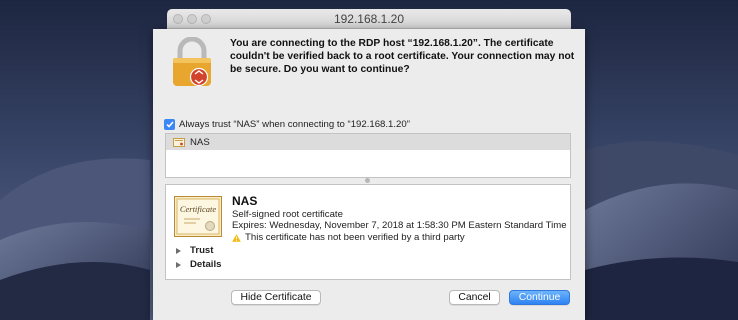 The image size is (738, 320). I want to click on details-disclosure: Details, so click(198, 264).